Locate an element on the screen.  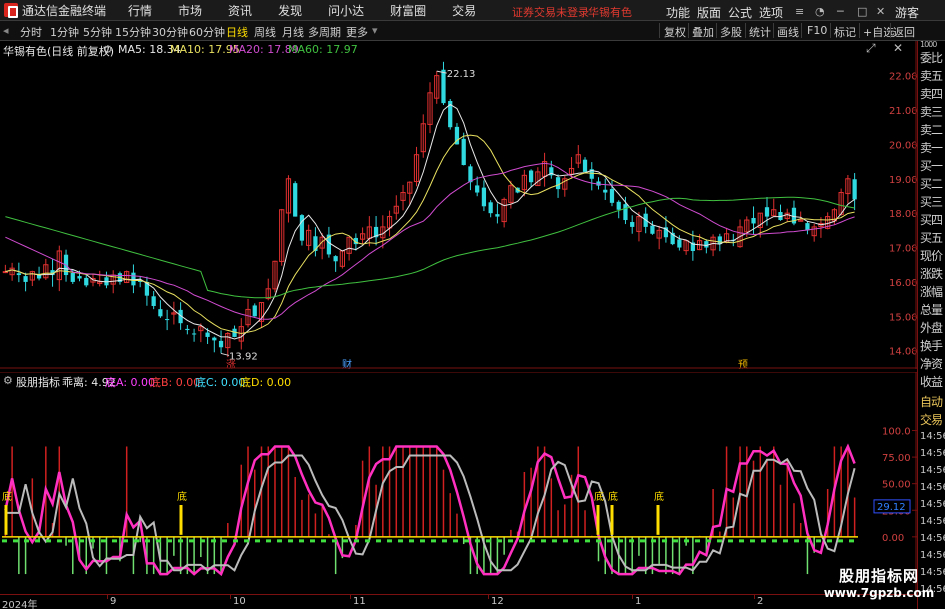
adjust-button: 复权 is located at coordinates (675, 32).